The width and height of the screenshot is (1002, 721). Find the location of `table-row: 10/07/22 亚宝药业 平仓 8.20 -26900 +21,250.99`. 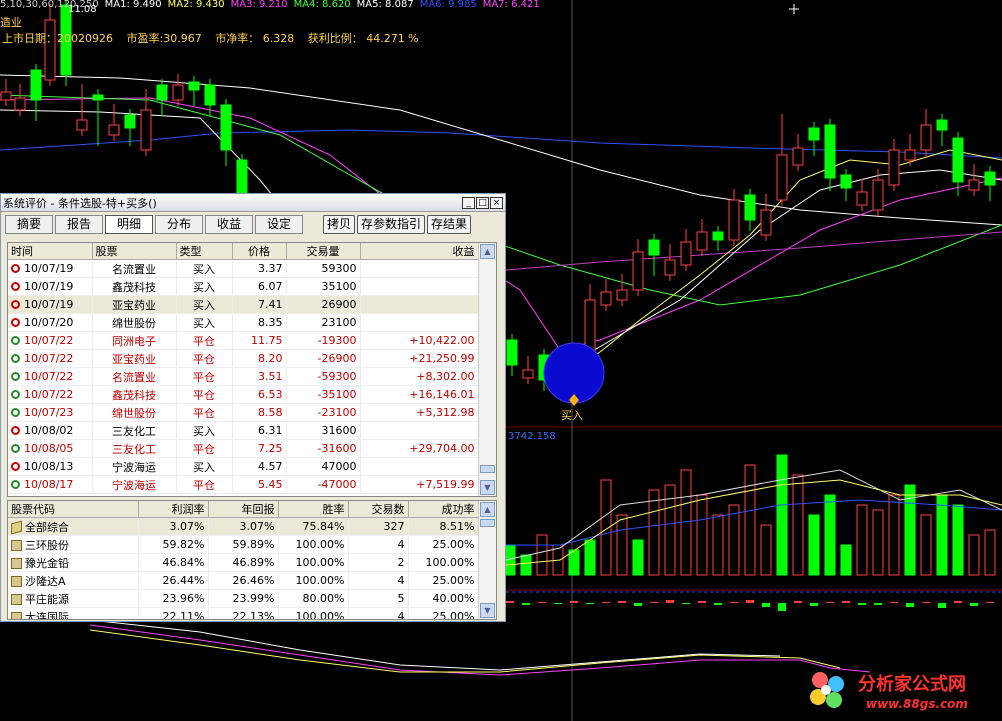

table-row: 10/07/22 亚宝药业 平仓 8.20 -26900 +21,250.99 is located at coordinates (243, 358).